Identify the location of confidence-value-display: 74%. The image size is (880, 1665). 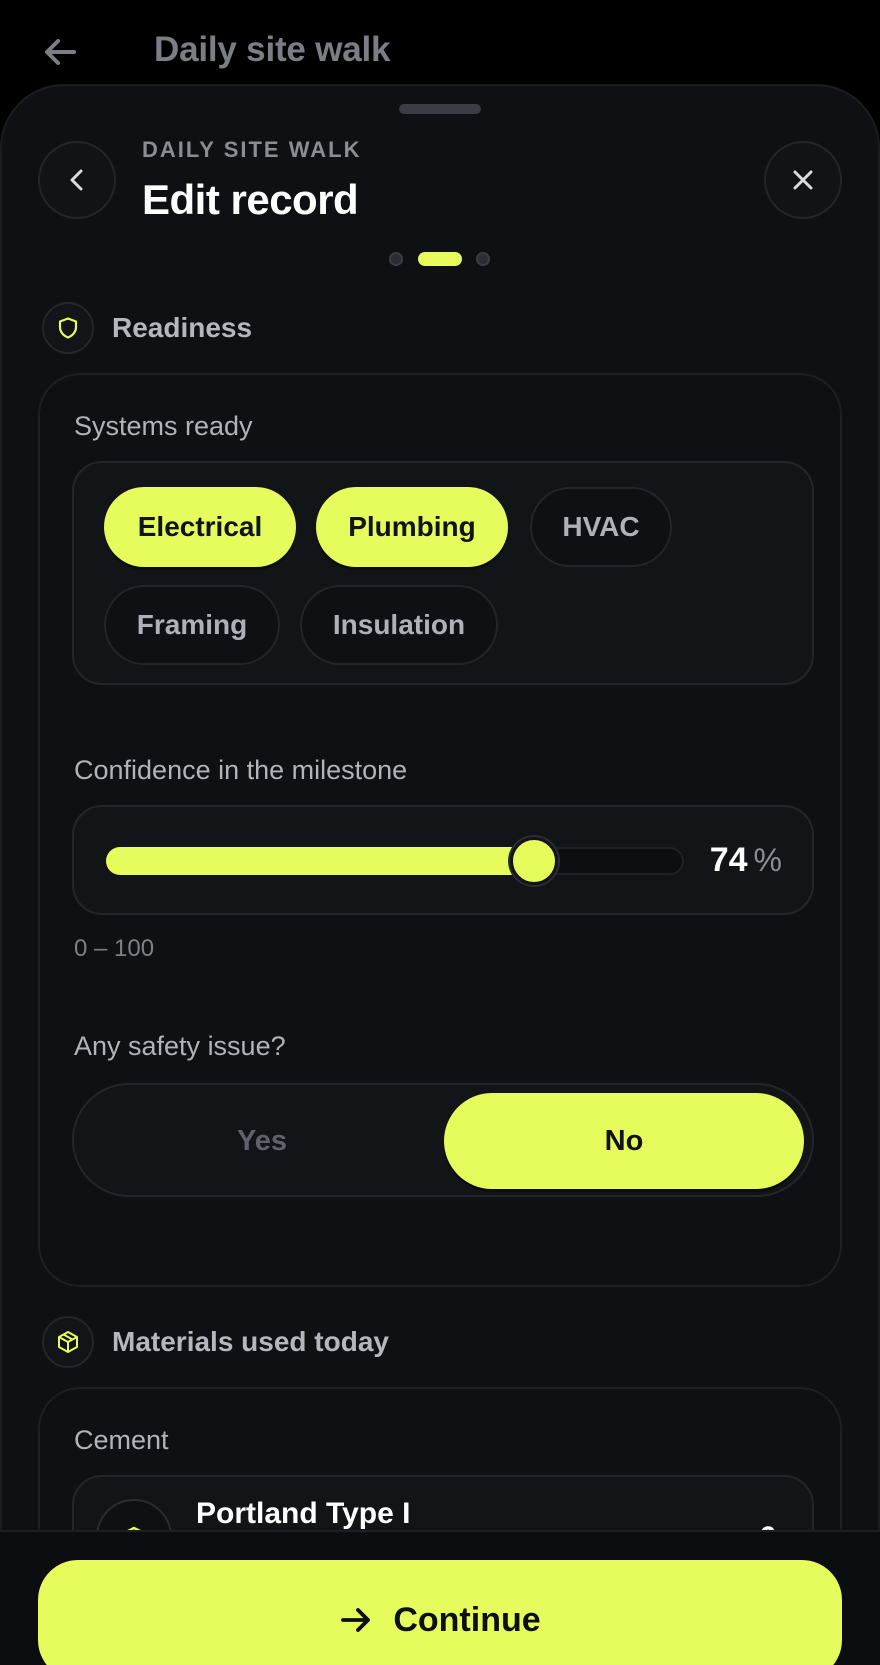
(746, 860).